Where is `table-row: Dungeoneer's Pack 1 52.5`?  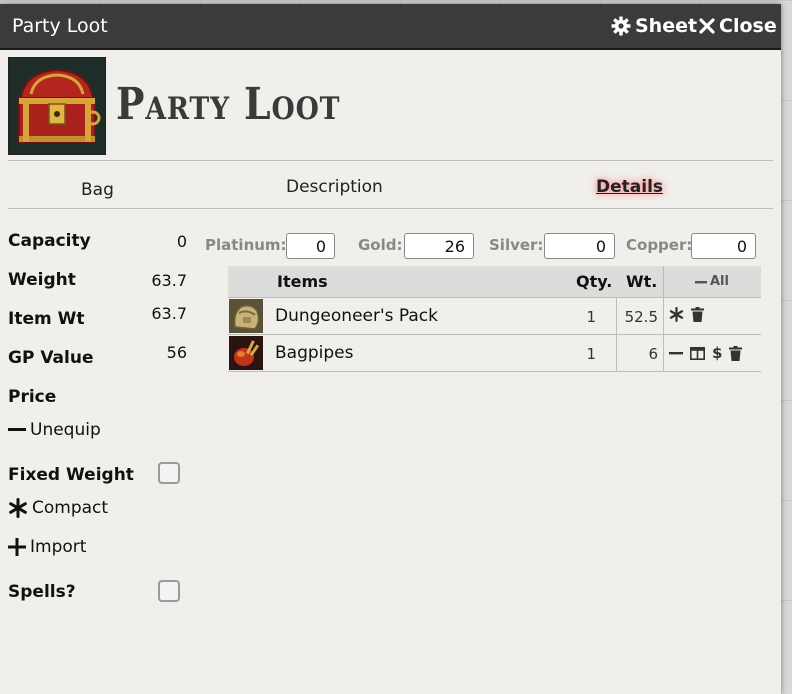 table-row: Dungeoneer's Pack 1 52.5 is located at coordinates (494, 316).